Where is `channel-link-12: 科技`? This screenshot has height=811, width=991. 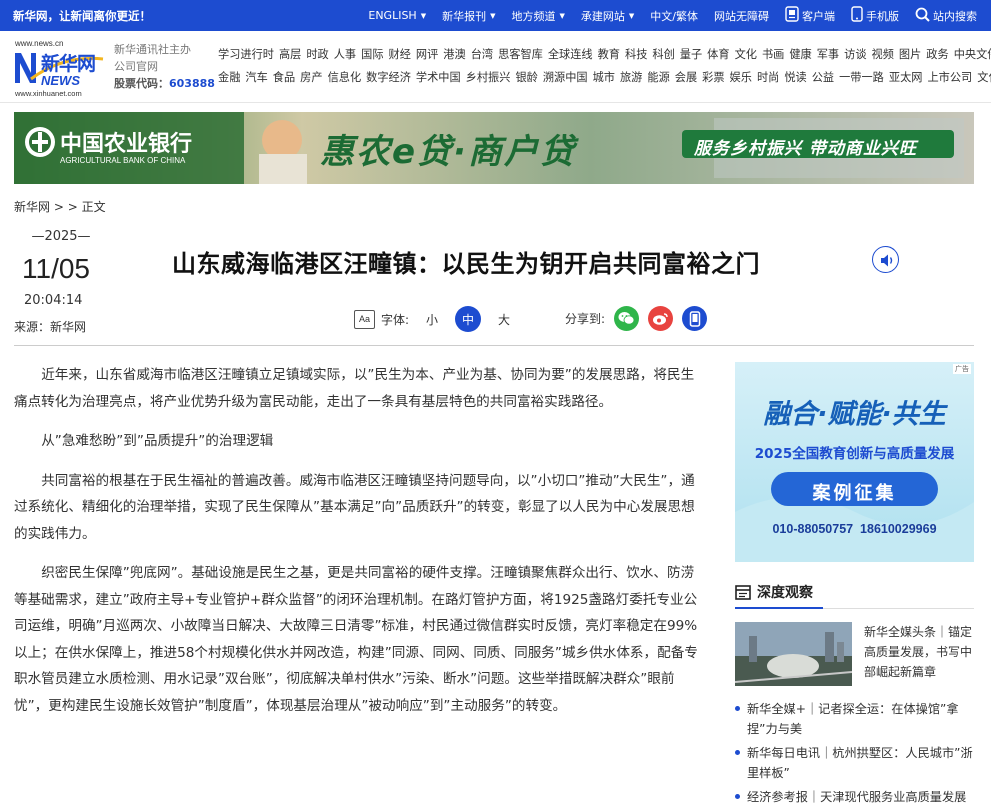
channel-link-12: 科技 is located at coordinates (636, 54).